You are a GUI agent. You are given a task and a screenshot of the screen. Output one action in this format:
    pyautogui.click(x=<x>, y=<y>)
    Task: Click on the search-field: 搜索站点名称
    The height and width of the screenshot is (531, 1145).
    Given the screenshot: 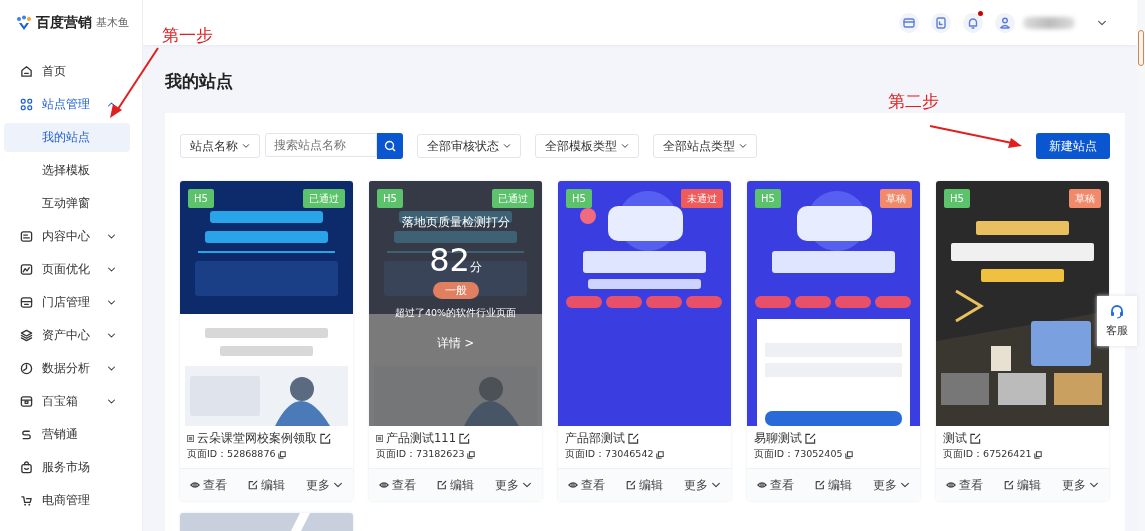 What is the action you would take?
    pyautogui.click(x=321, y=145)
    